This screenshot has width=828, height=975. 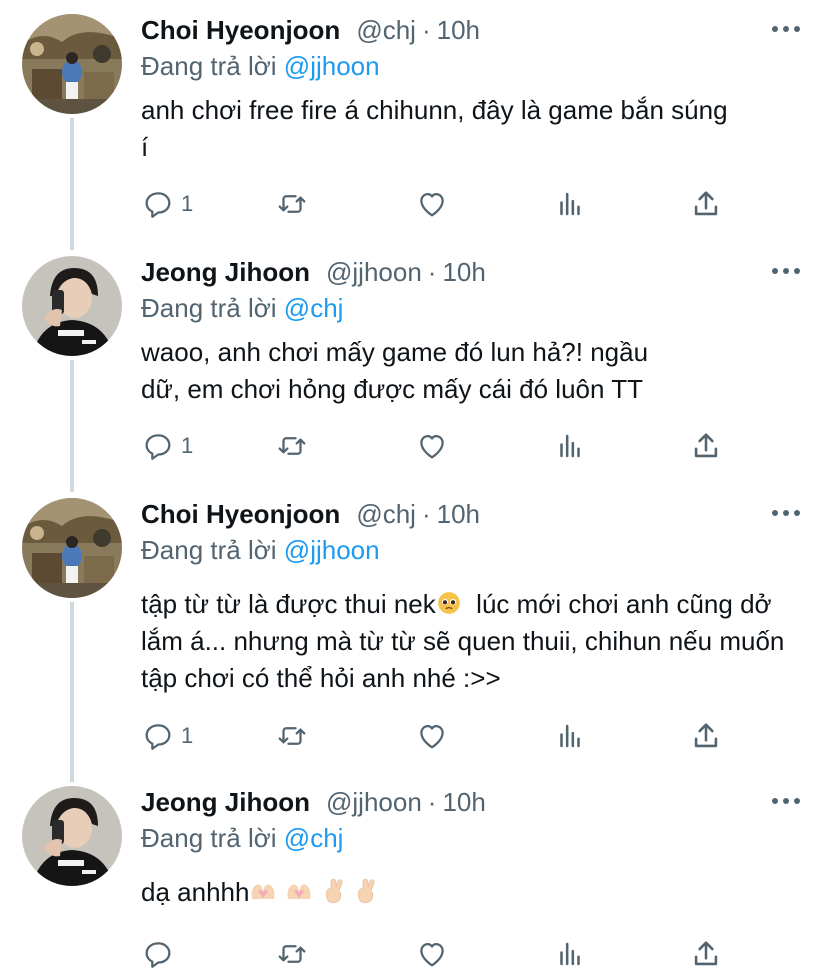 What do you see at coordinates (195, 892) in the screenshot?
I see `tweet-text-part: dạ anhhh` at bounding box center [195, 892].